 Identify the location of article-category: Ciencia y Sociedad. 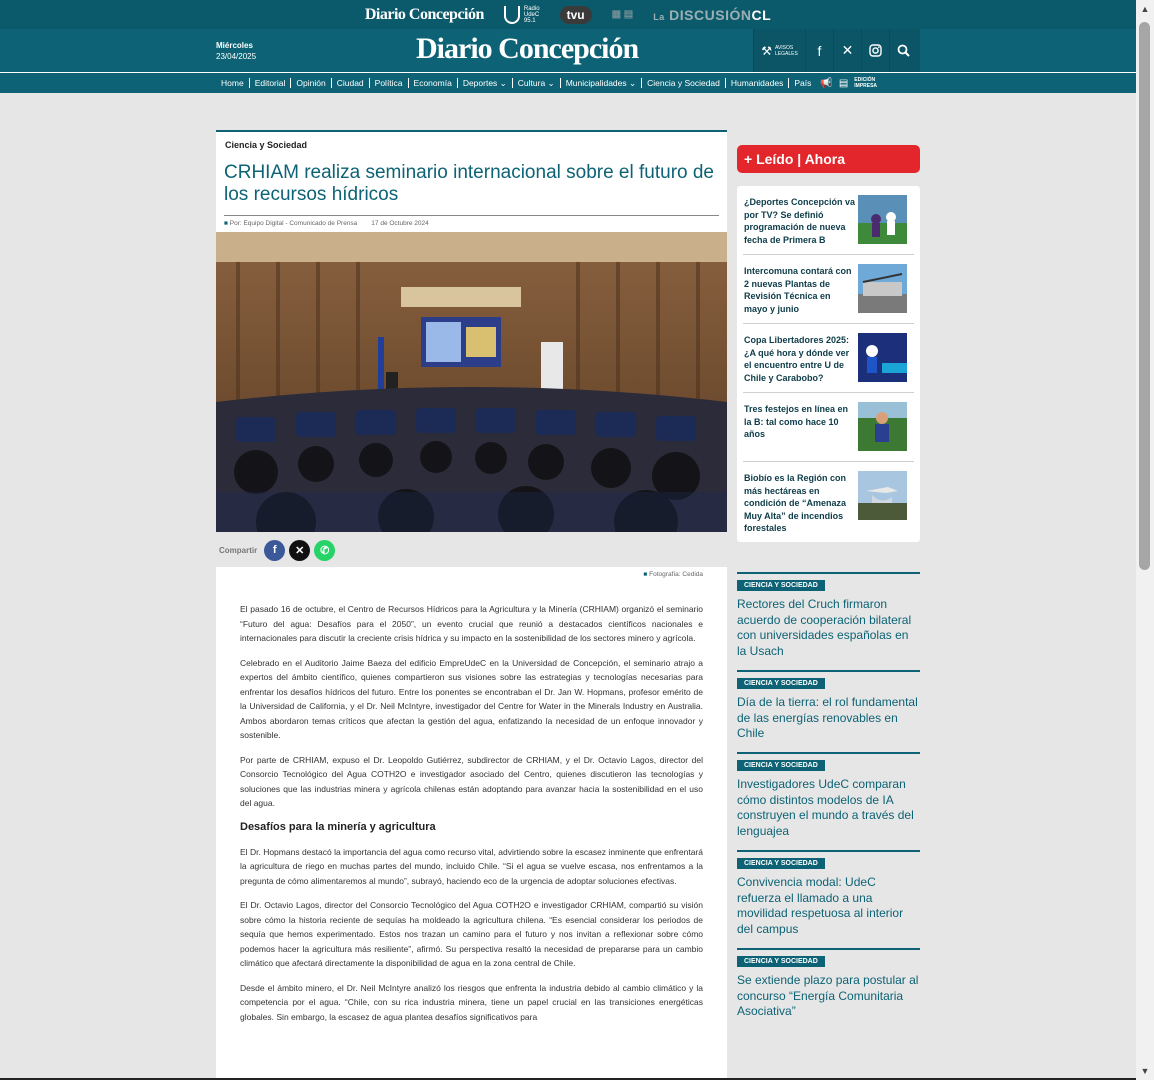
(266, 145).